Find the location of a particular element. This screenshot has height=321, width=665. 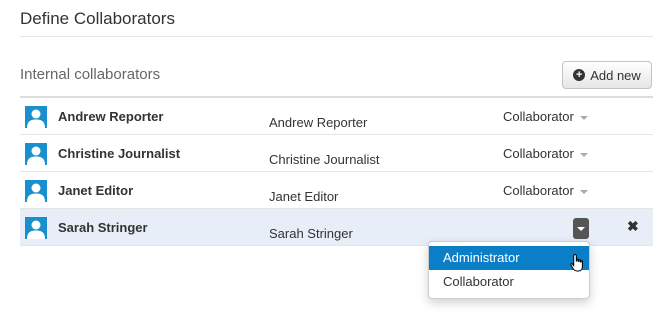

collaborator-row: Janet Editor Janet Editor Collaborator is located at coordinates (336, 190).